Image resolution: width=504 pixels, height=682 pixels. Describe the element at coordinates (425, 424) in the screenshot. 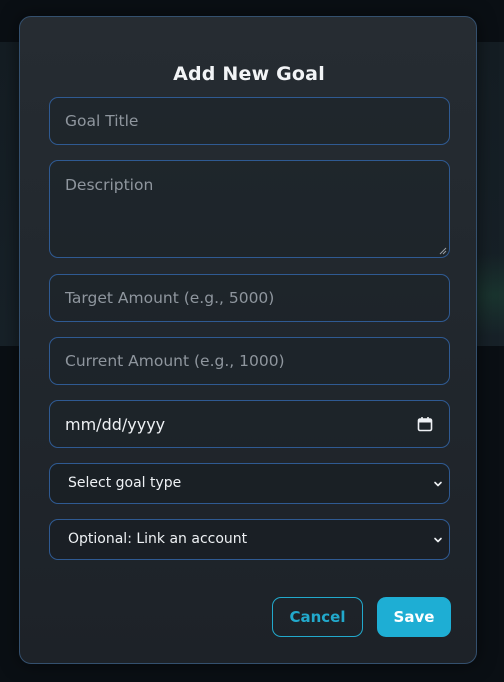

I see `calendar-icon` at that location.